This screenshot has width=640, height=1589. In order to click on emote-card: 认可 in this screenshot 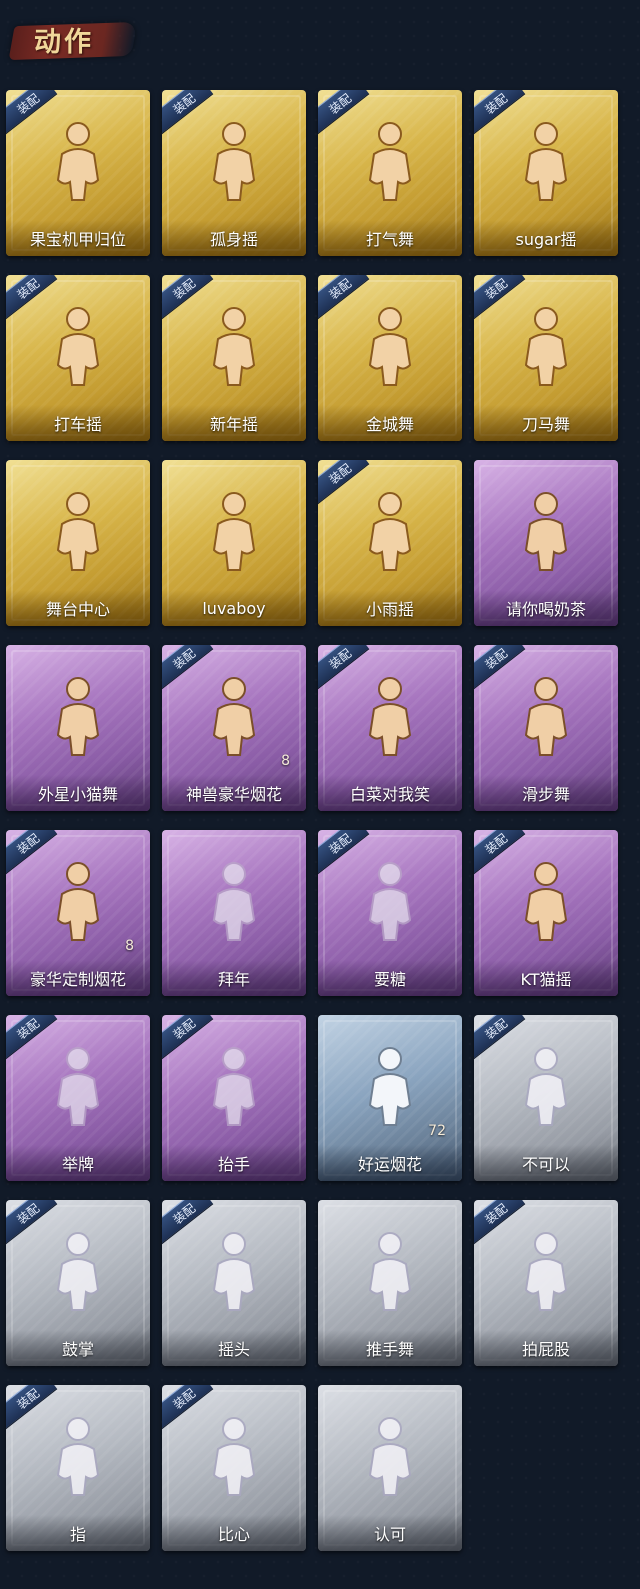, I will do `click(390, 1468)`.